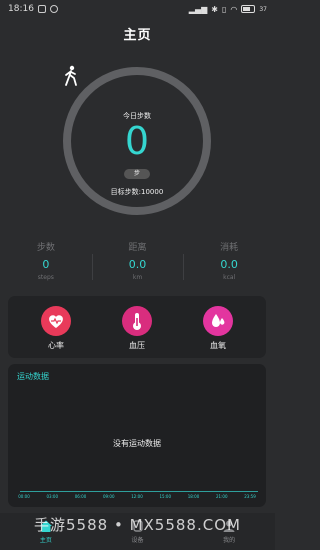 The width and height of the screenshot is (320, 550). I want to click on home-icon, so click(46, 525).